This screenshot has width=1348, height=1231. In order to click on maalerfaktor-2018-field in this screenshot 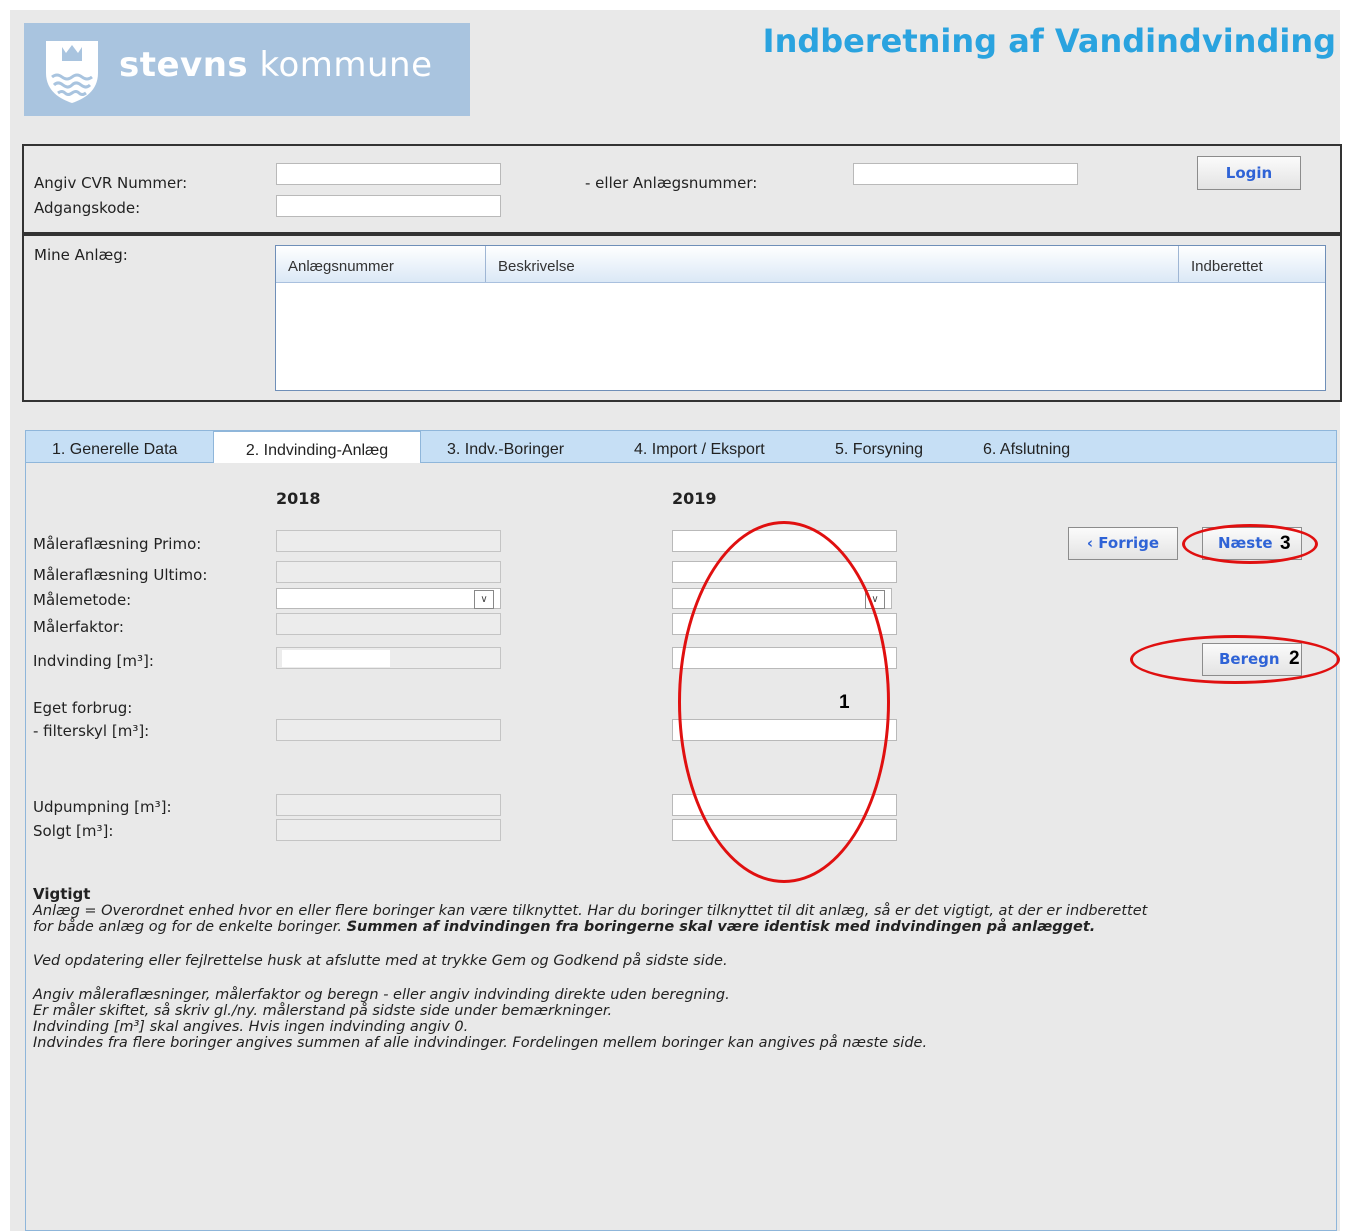, I will do `click(388, 624)`.